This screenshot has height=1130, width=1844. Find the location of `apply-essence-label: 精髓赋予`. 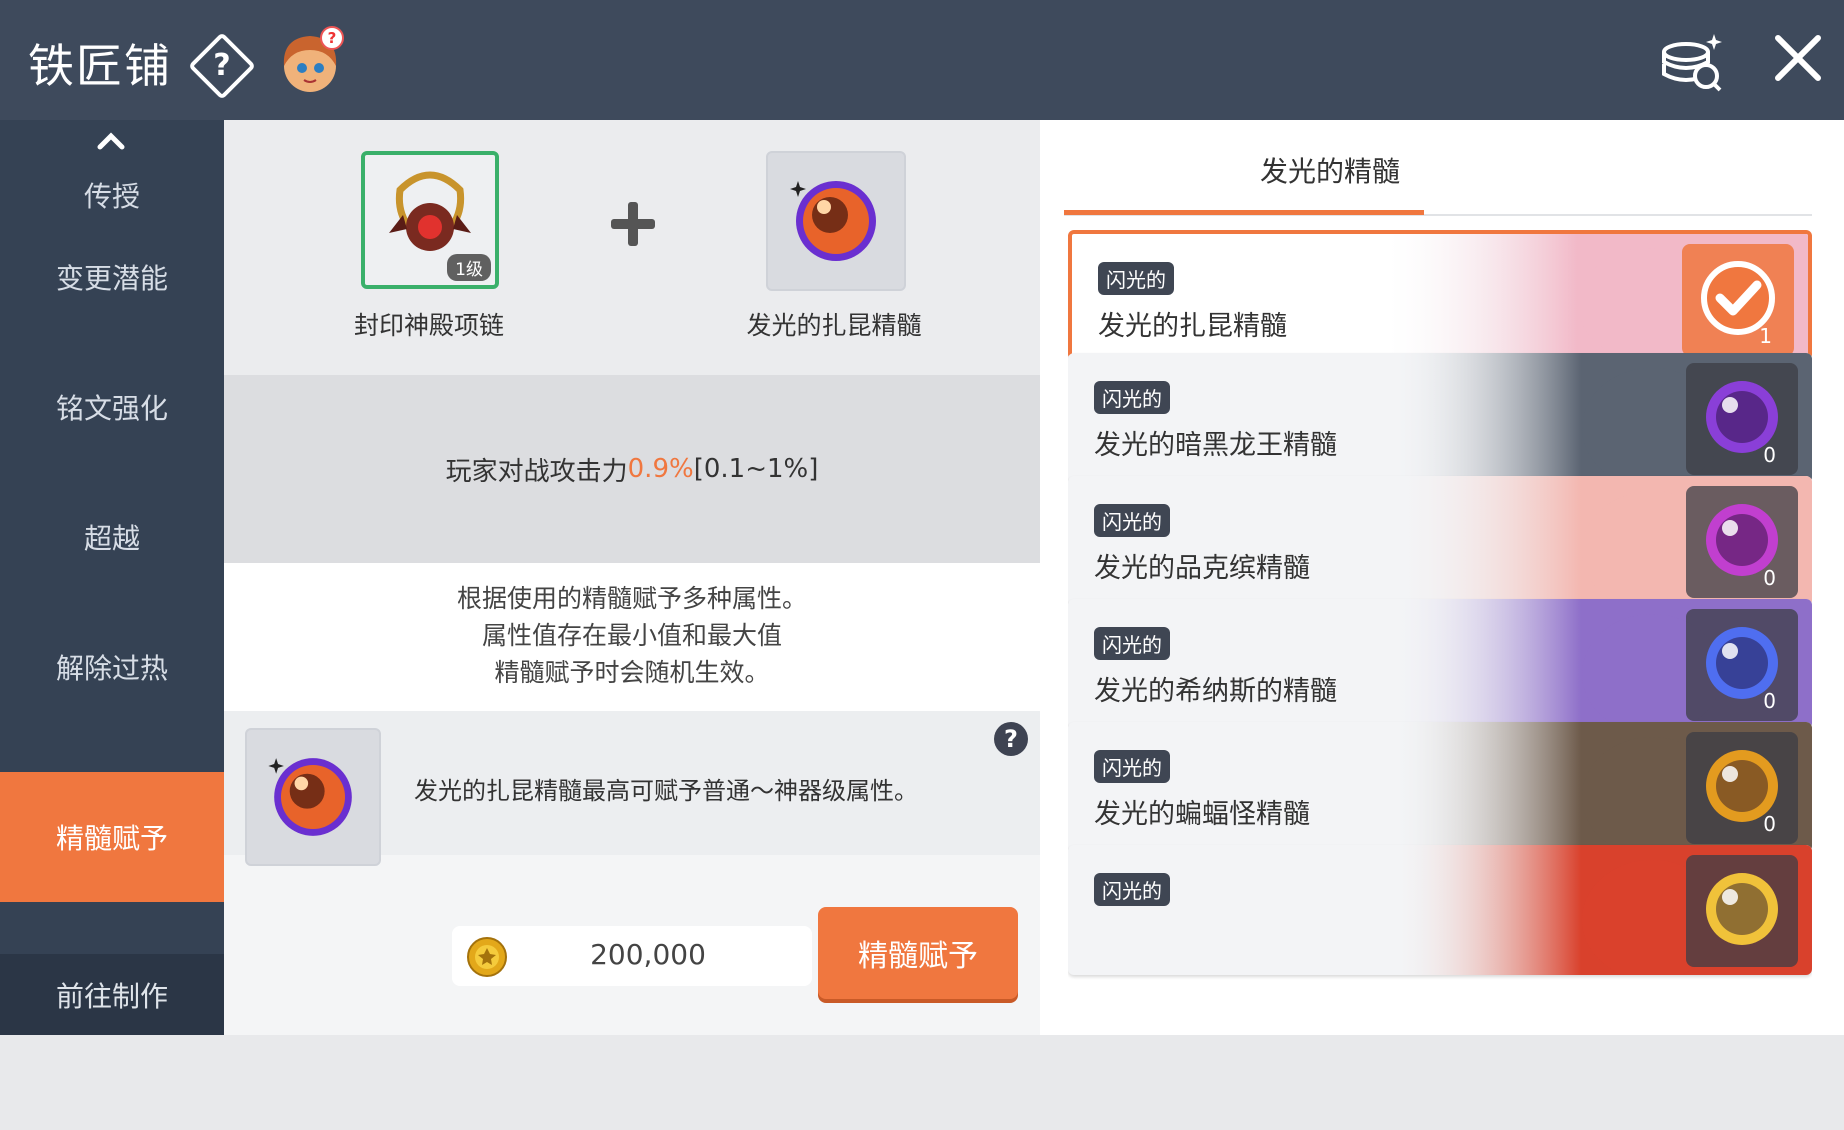

apply-essence-label: 精髓赋予 is located at coordinates (918, 956).